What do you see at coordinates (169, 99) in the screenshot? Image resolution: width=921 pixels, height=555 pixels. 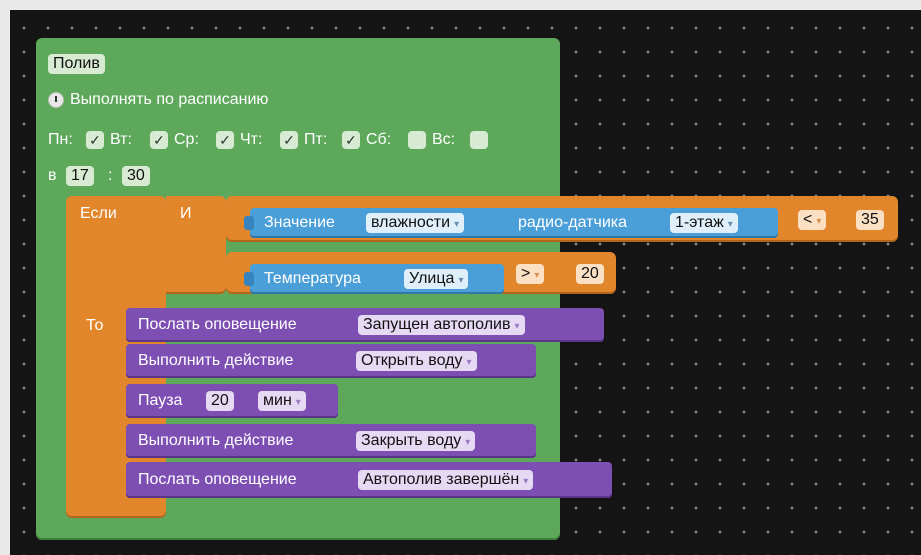 I see `schedule-label: Выполнять по расписанию` at bounding box center [169, 99].